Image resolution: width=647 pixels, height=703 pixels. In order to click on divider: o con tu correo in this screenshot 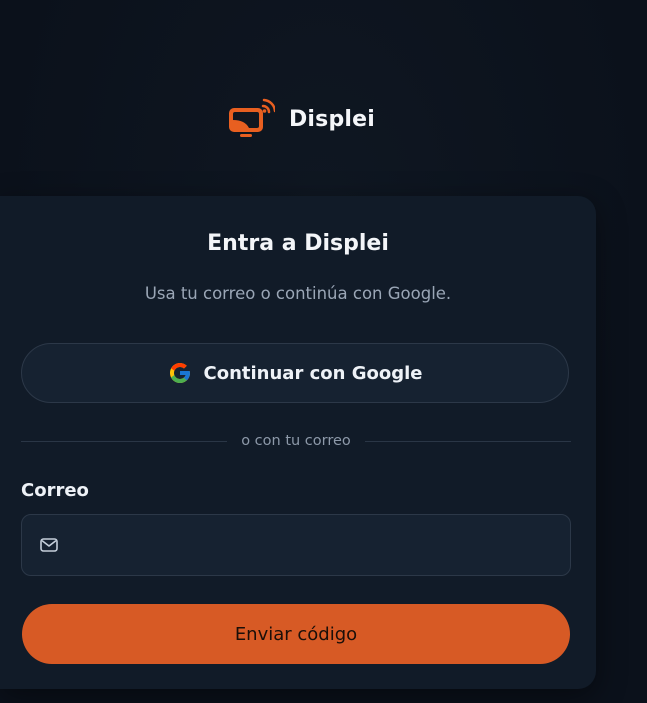, I will do `click(296, 441)`.